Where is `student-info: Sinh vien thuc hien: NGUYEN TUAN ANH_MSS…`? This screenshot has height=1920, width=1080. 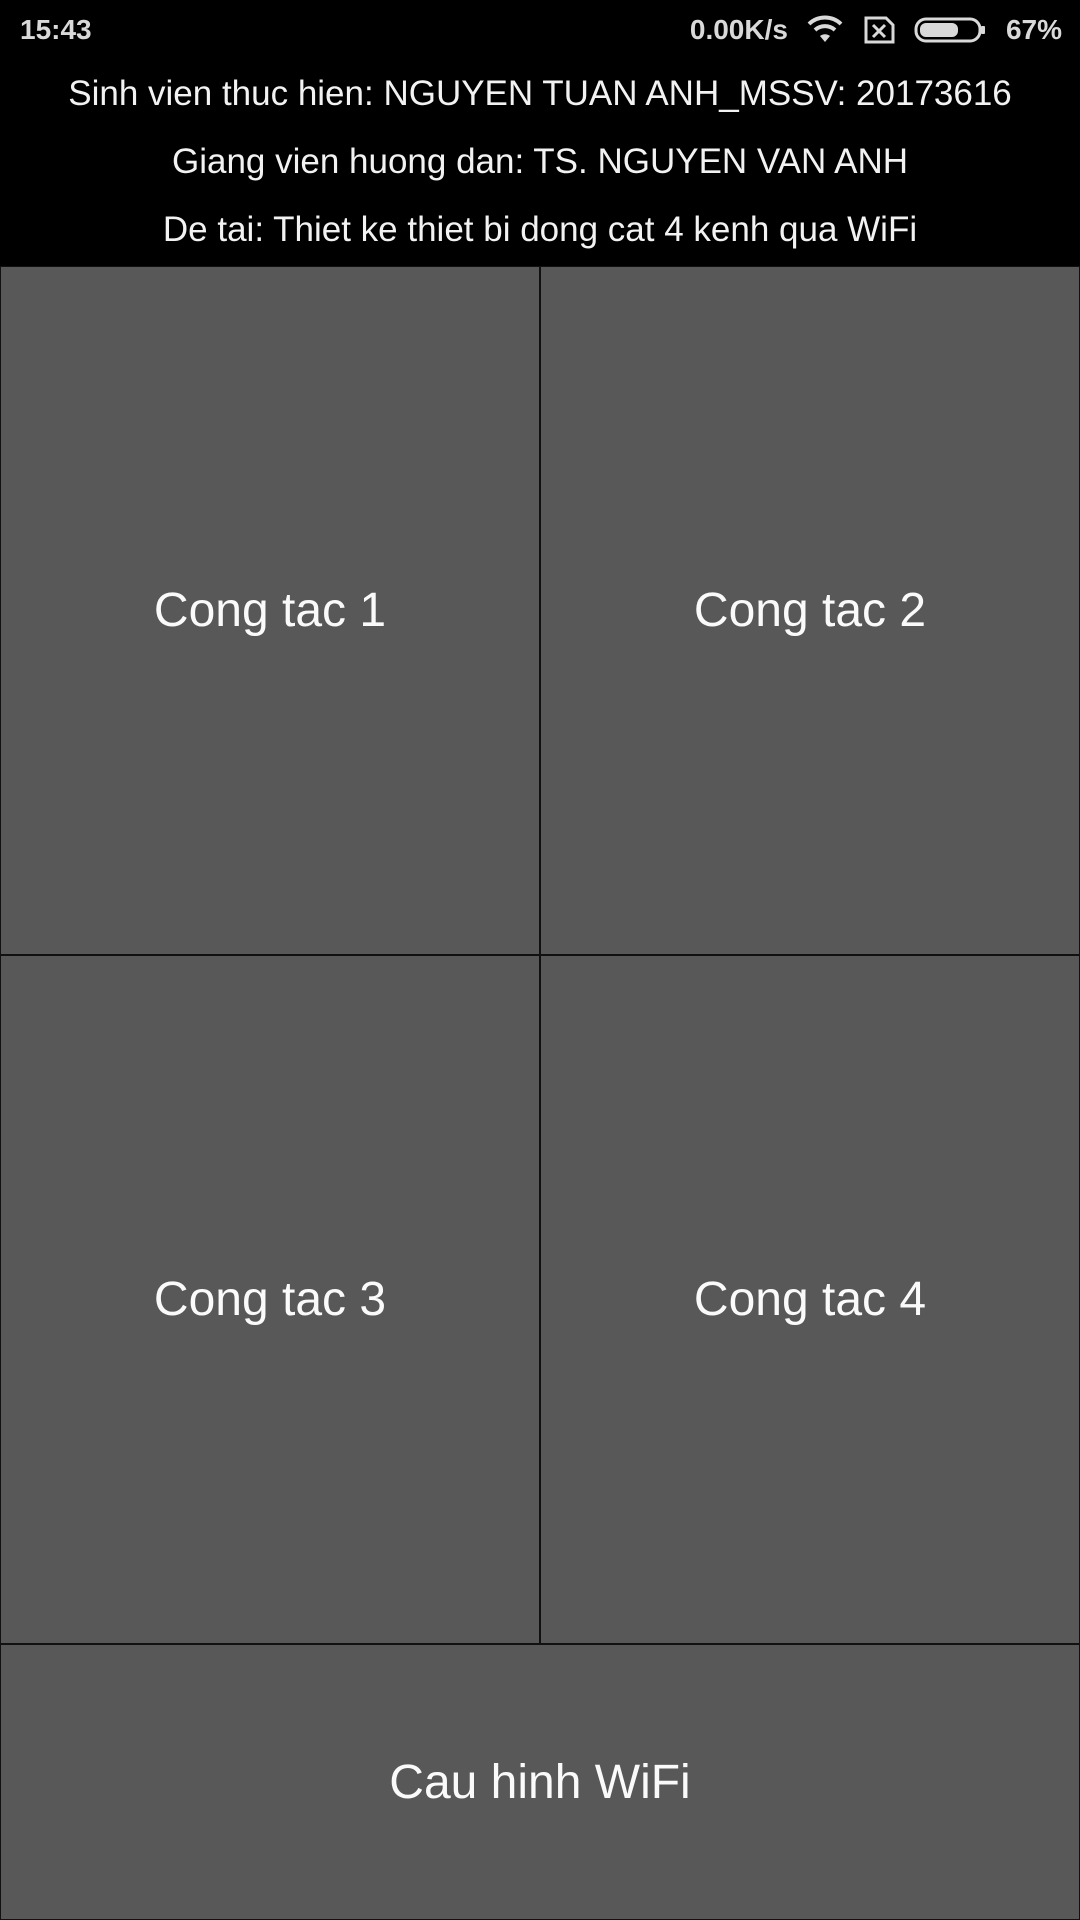
student-info: Sinh vien thuc hien: NGUYEN TUAN ANH_MSS… is located at coordinates (540, 93).